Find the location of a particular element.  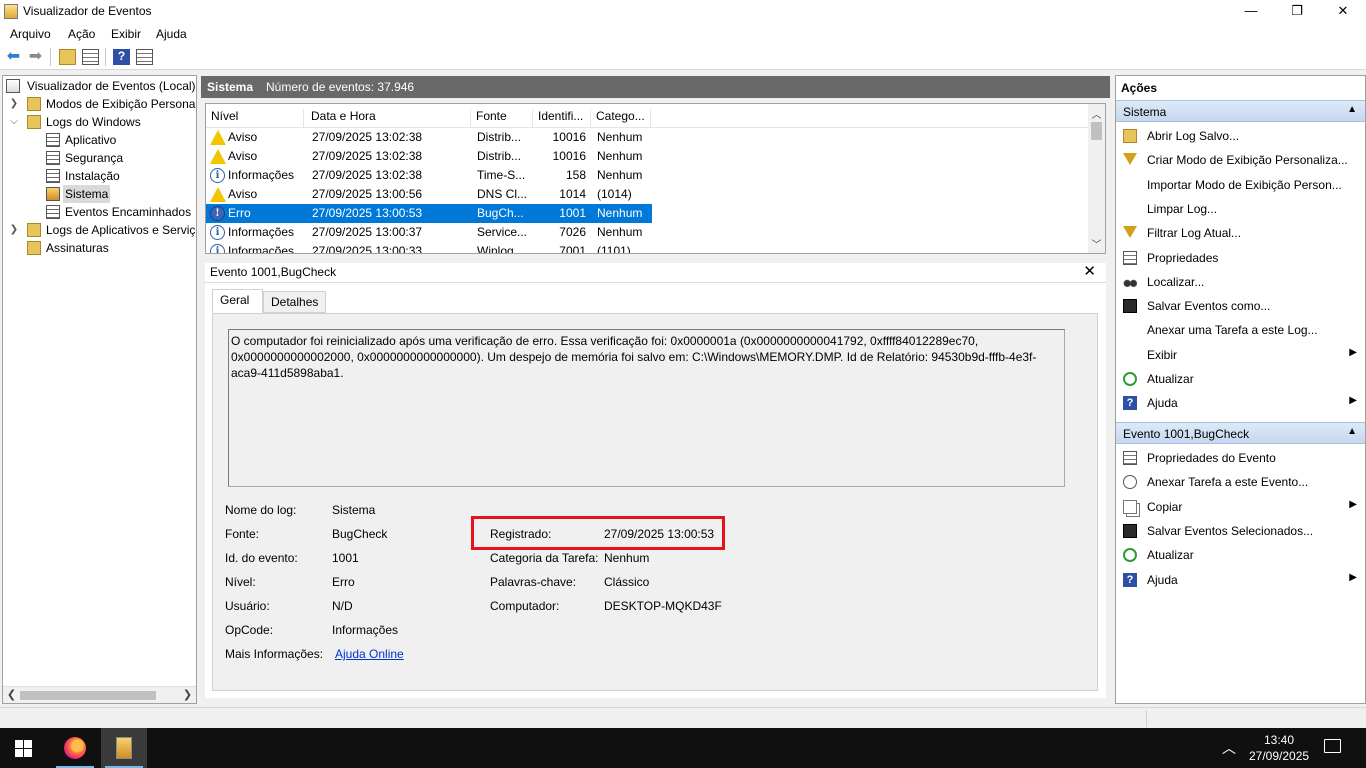

tree-item-label: Sistema is located at coordinates (87, 194).